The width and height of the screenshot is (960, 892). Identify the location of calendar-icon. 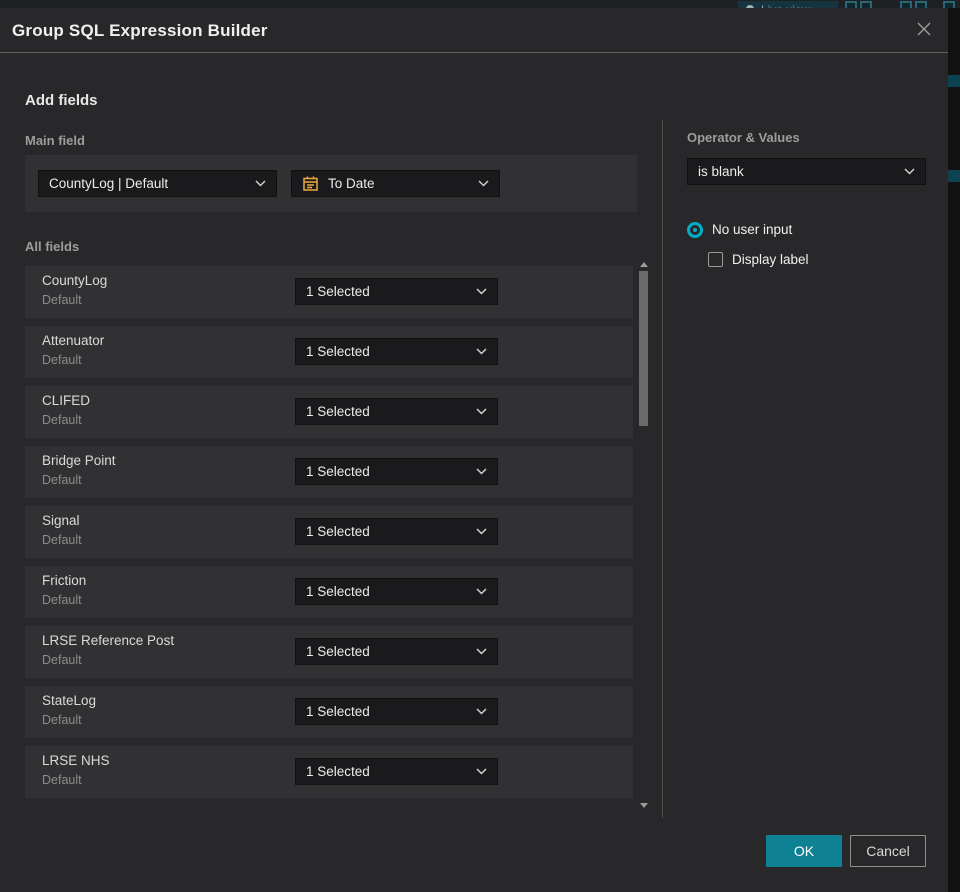
(310, 183).